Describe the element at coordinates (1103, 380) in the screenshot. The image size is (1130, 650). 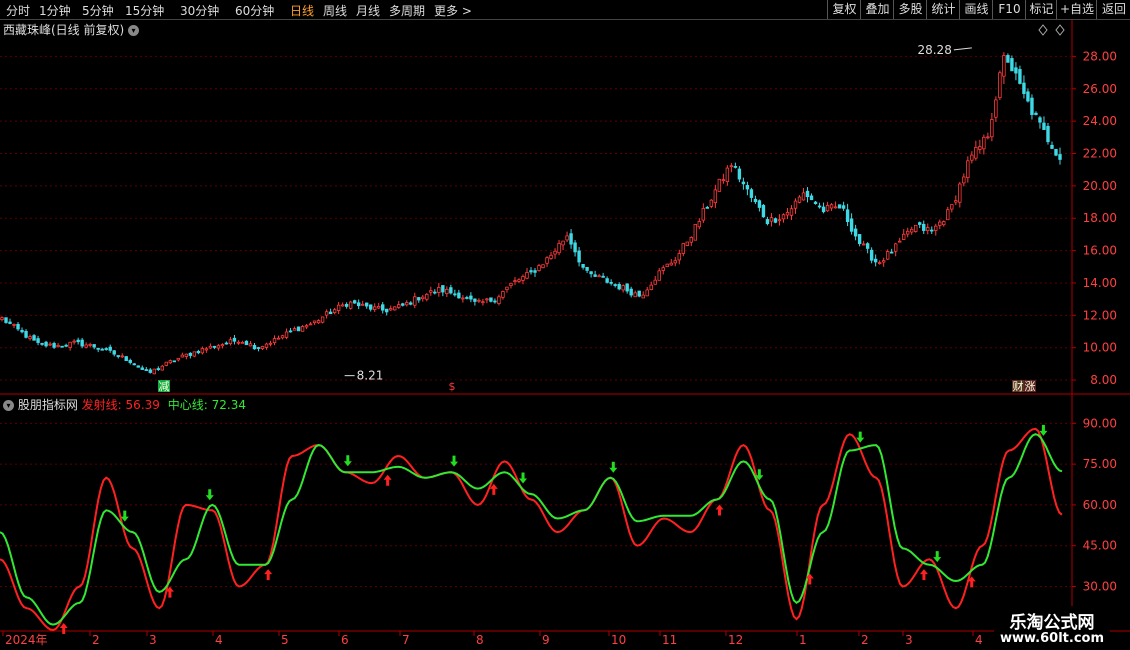
I see `price-tick-label: 8.00` at that location.